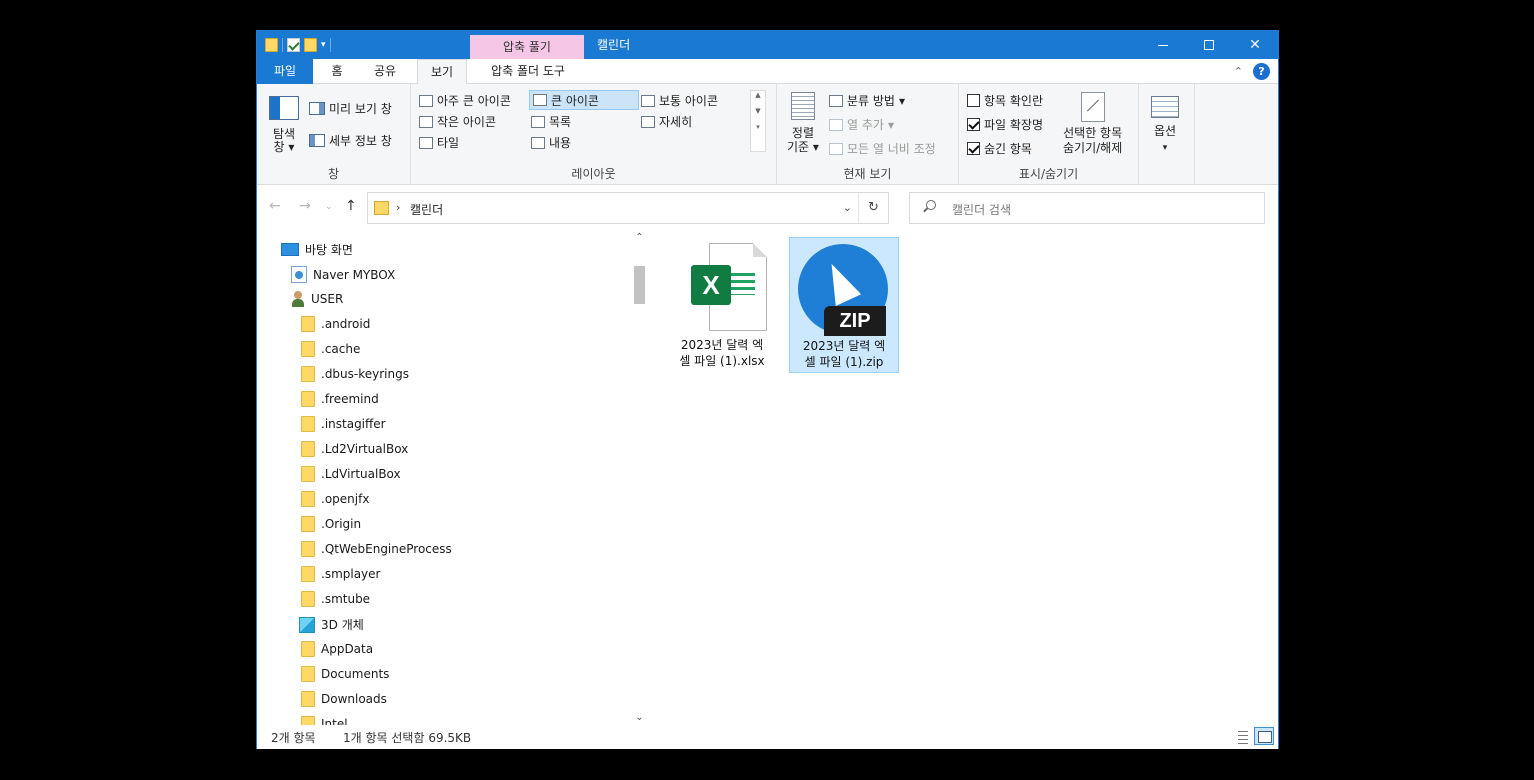  What do you see at coordinates (1255, 45) in the screenshot?
I see `close-button: ✕` at bounding box center [1255, 45].